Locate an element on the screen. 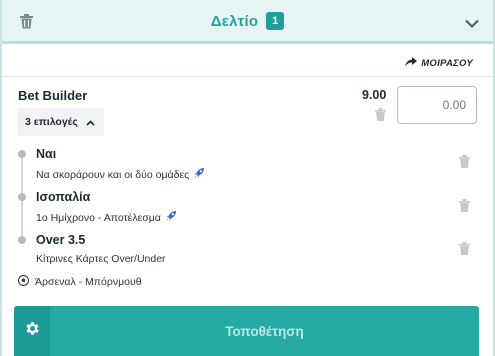  leg-market-label: 1ο Ημίχρονο - Αποτέλεσμα is located at coordinates (98, 217).